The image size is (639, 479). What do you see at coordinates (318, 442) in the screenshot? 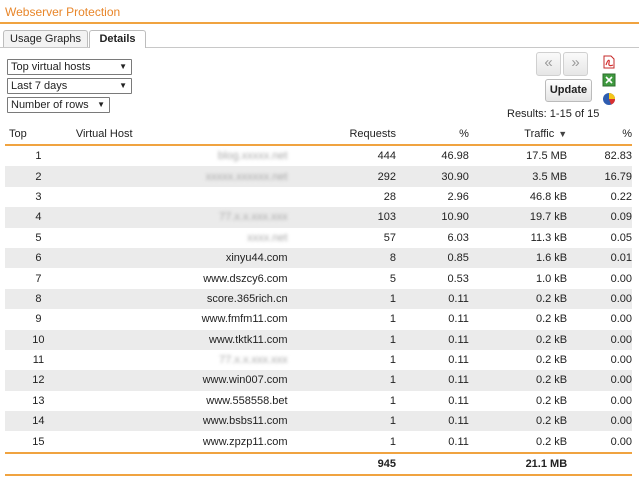
I see `table-row: 15 www.zpzp11.com 1 0.11 0.2 kB 0.00` at bounding box center [318, 442].